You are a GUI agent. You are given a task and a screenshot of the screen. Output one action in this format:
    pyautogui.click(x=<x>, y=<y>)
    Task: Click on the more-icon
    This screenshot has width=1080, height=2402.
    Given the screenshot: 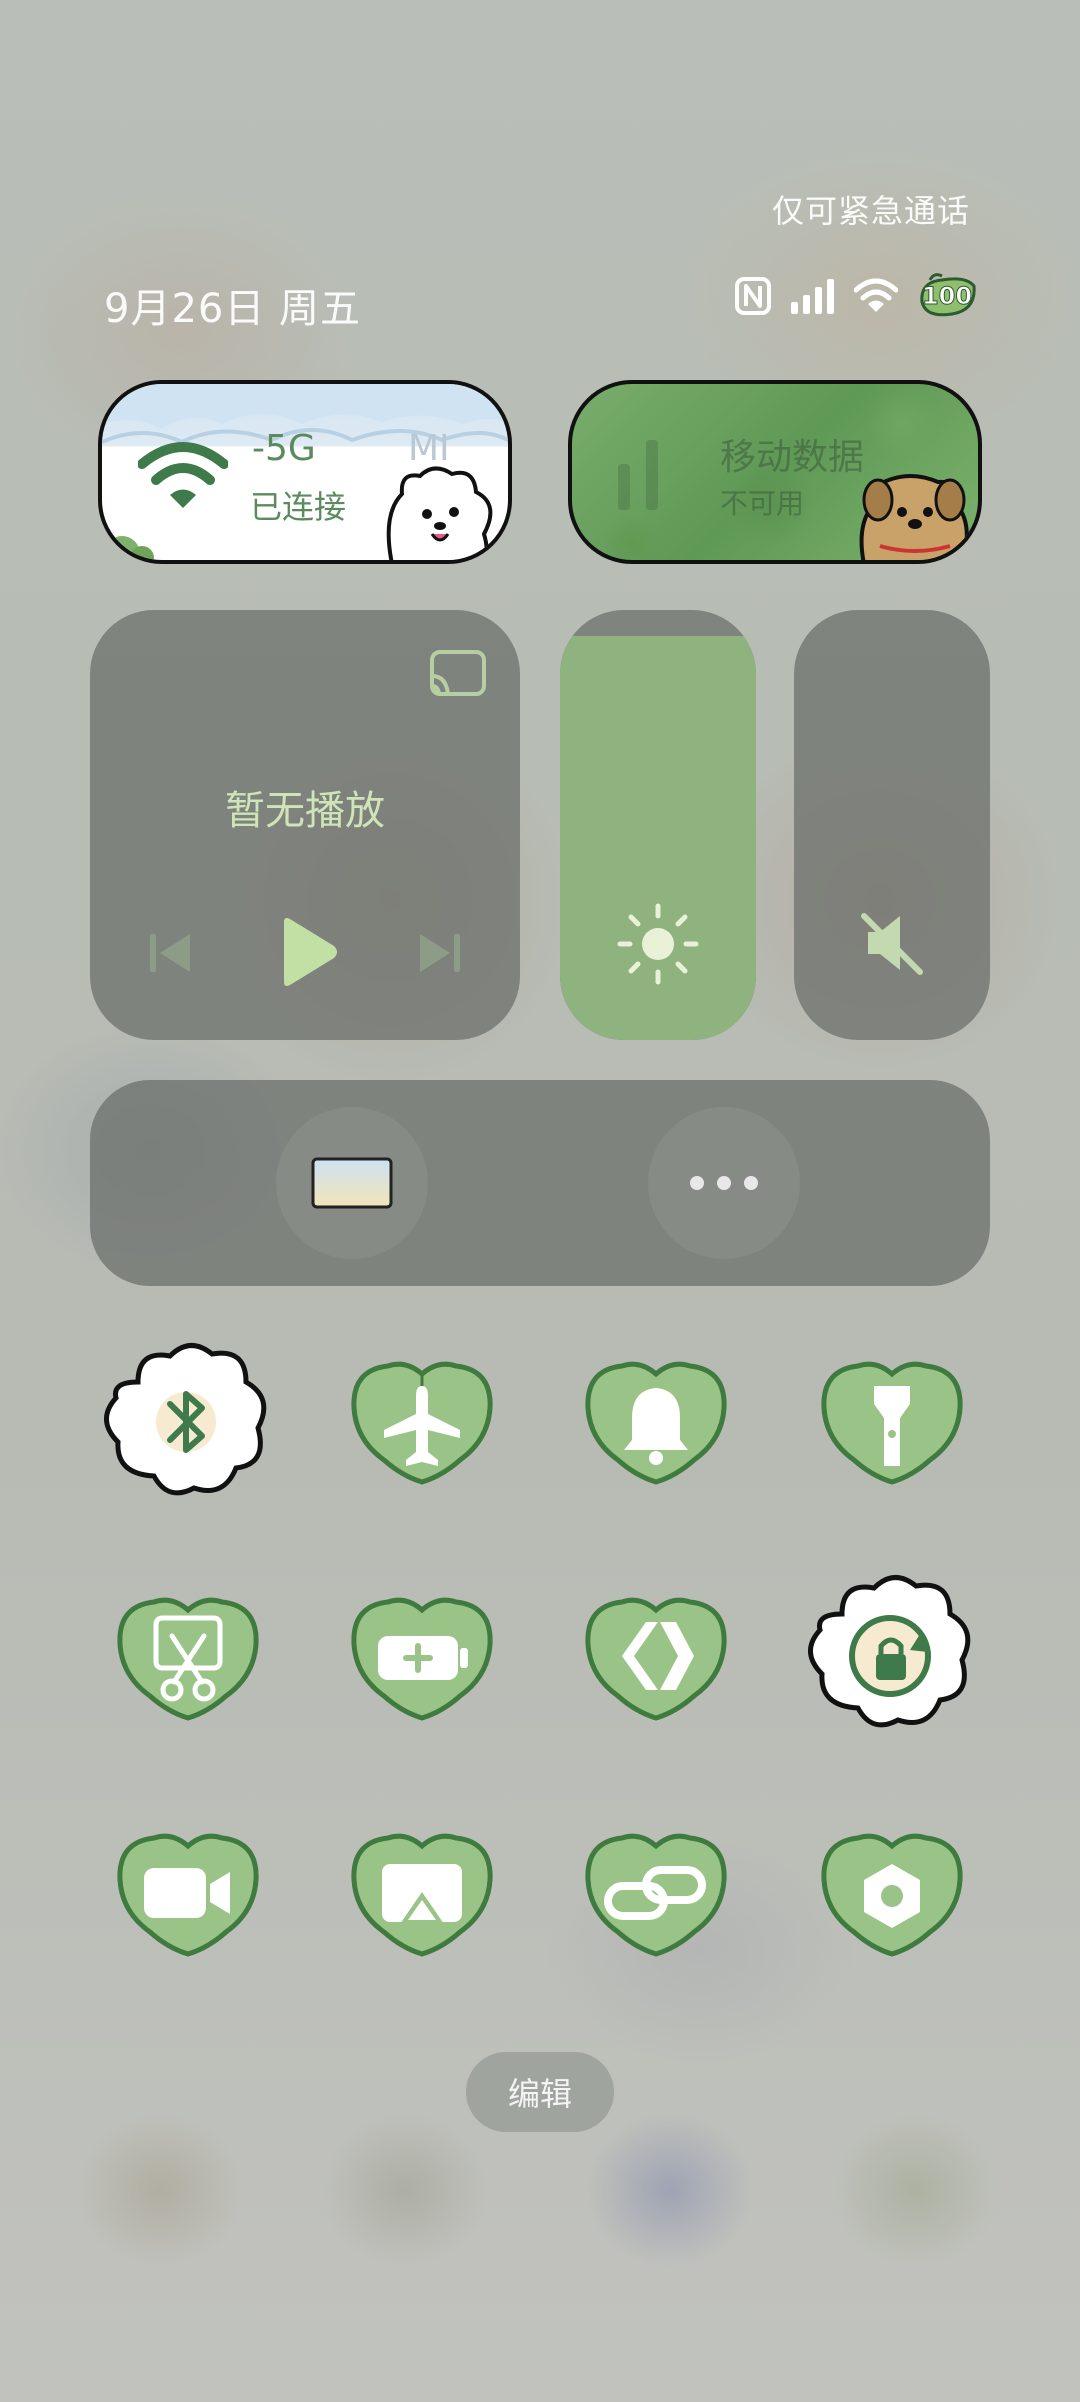 What is the action you would take?
    pyautogui.click(x=724, y=1183)
    